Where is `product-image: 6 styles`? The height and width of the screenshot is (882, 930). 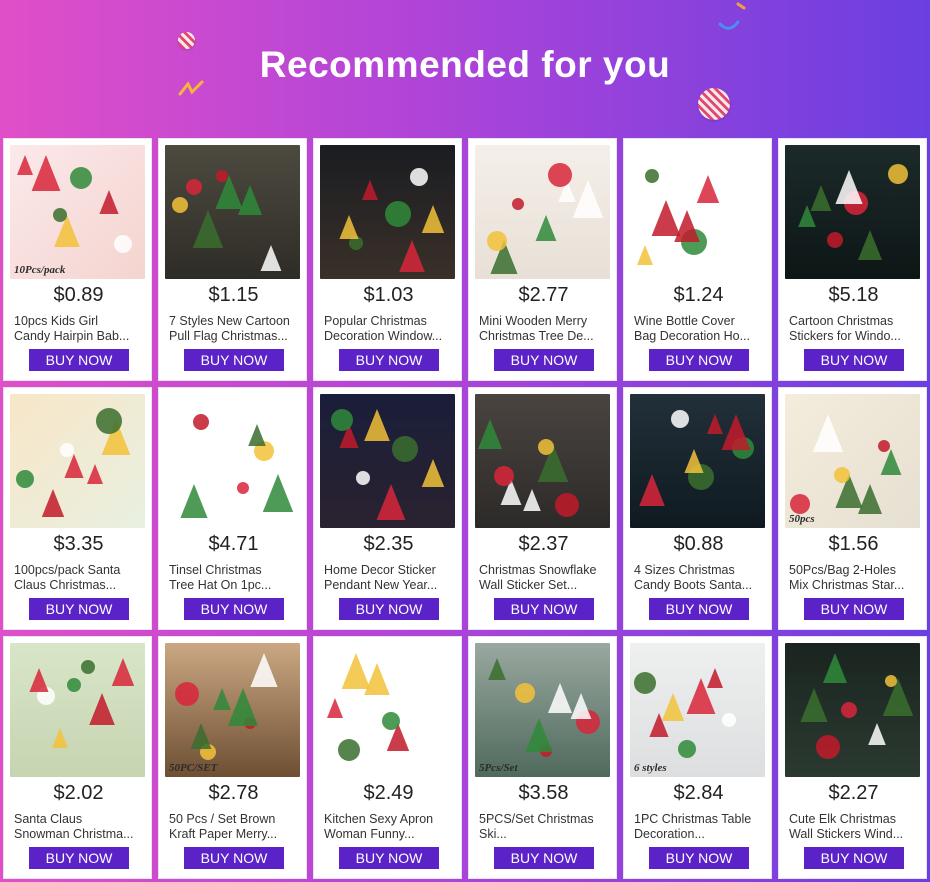 product-image: 6 styles is located at coordinates (697, 710).